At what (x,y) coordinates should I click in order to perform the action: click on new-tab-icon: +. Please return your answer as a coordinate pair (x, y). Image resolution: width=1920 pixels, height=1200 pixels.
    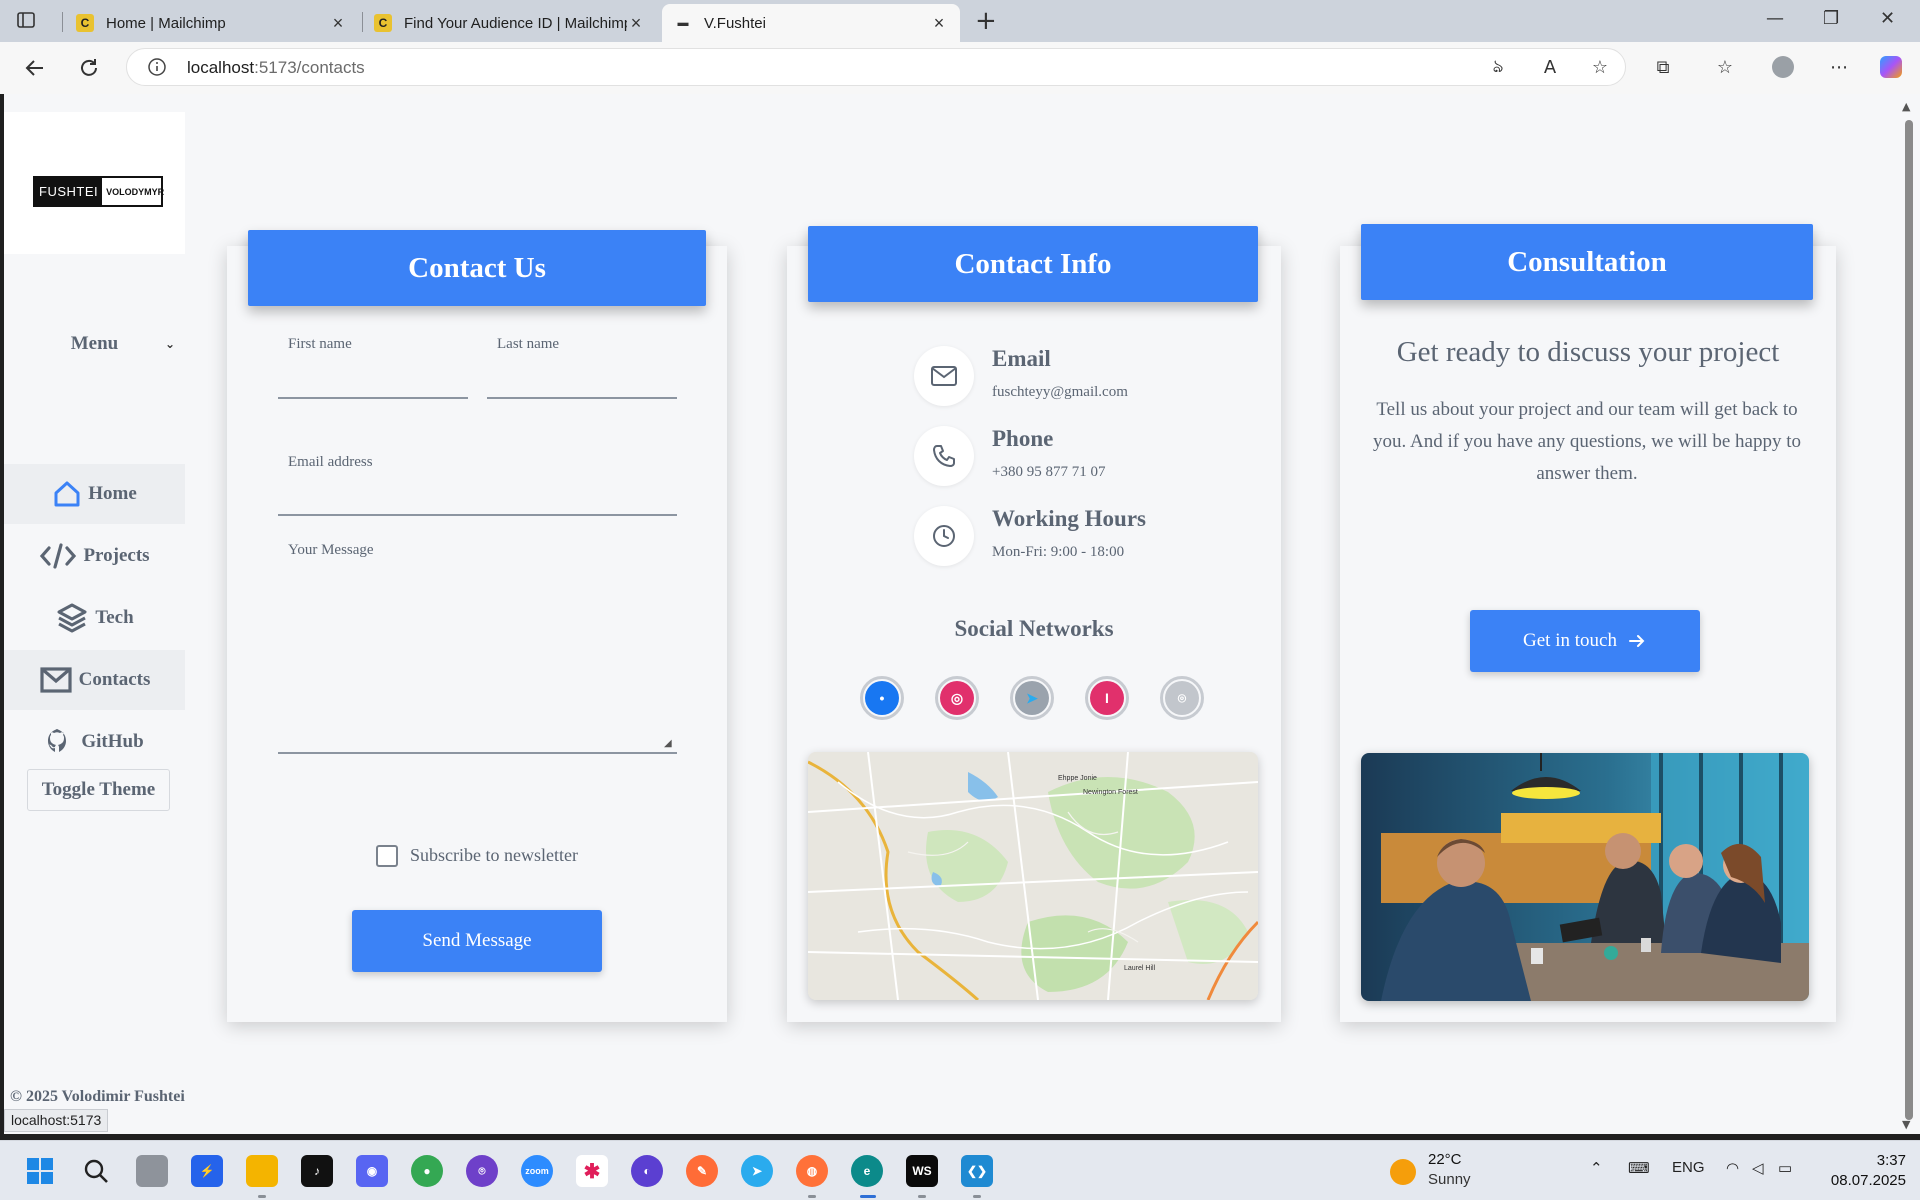
    Looking at the image, I should click on (986, 21).